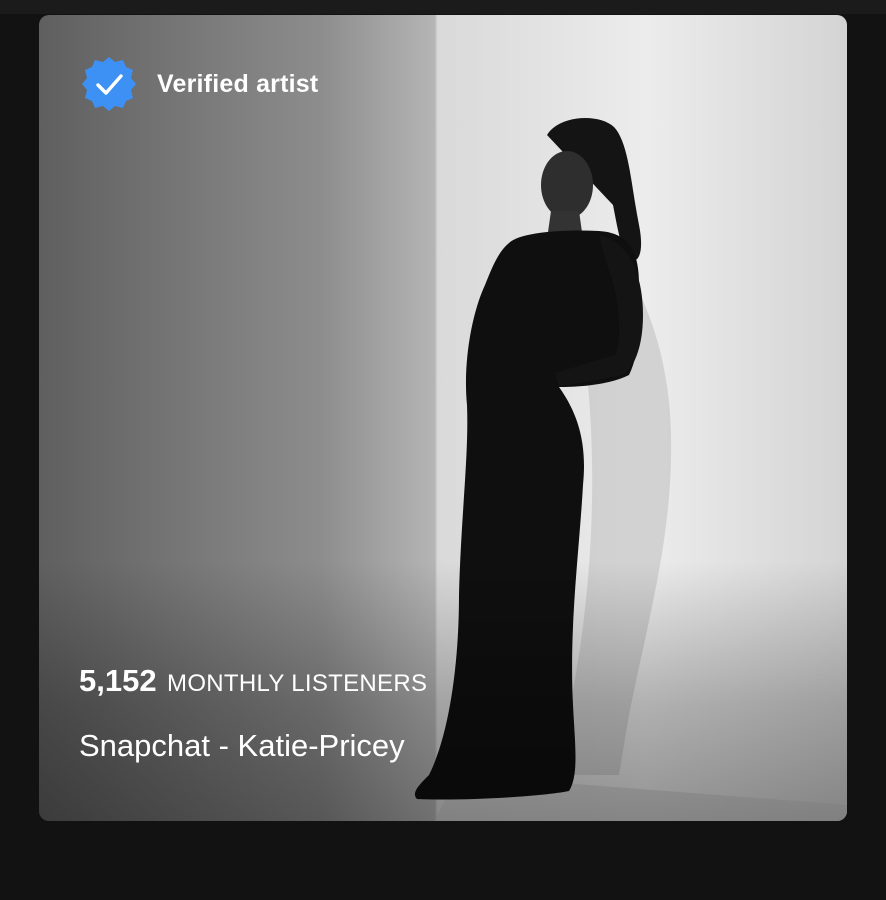 The height and width of the screenshot is (900, 886). I want to click on artist-bio: Snapchat - Katie-Pricey, so click(242, 745).